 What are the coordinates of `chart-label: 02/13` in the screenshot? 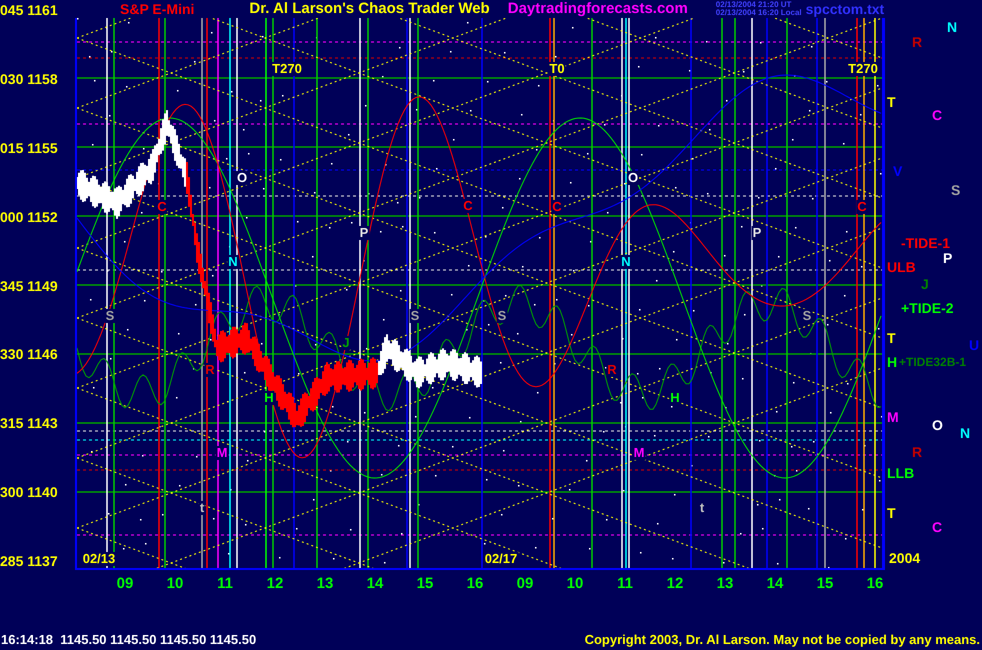 It's located at (99, 559).